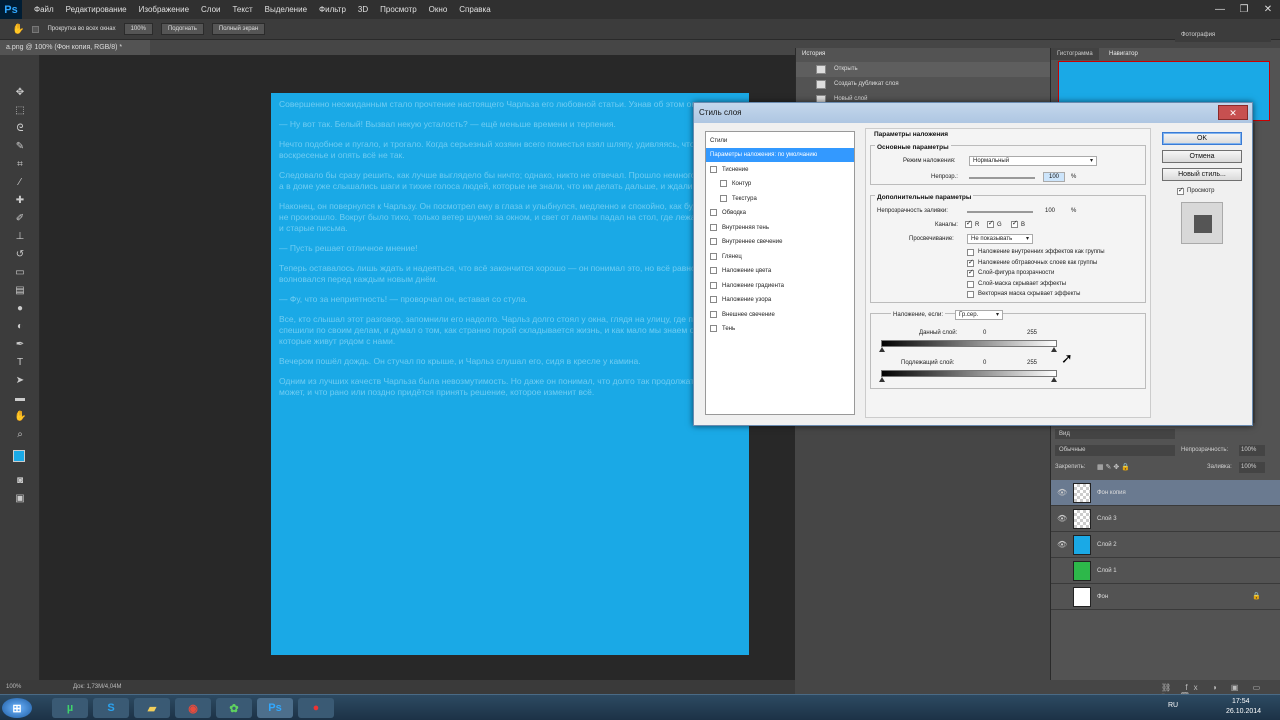  I want to click on brush-tool-icon: ✐, so click(20, 219).